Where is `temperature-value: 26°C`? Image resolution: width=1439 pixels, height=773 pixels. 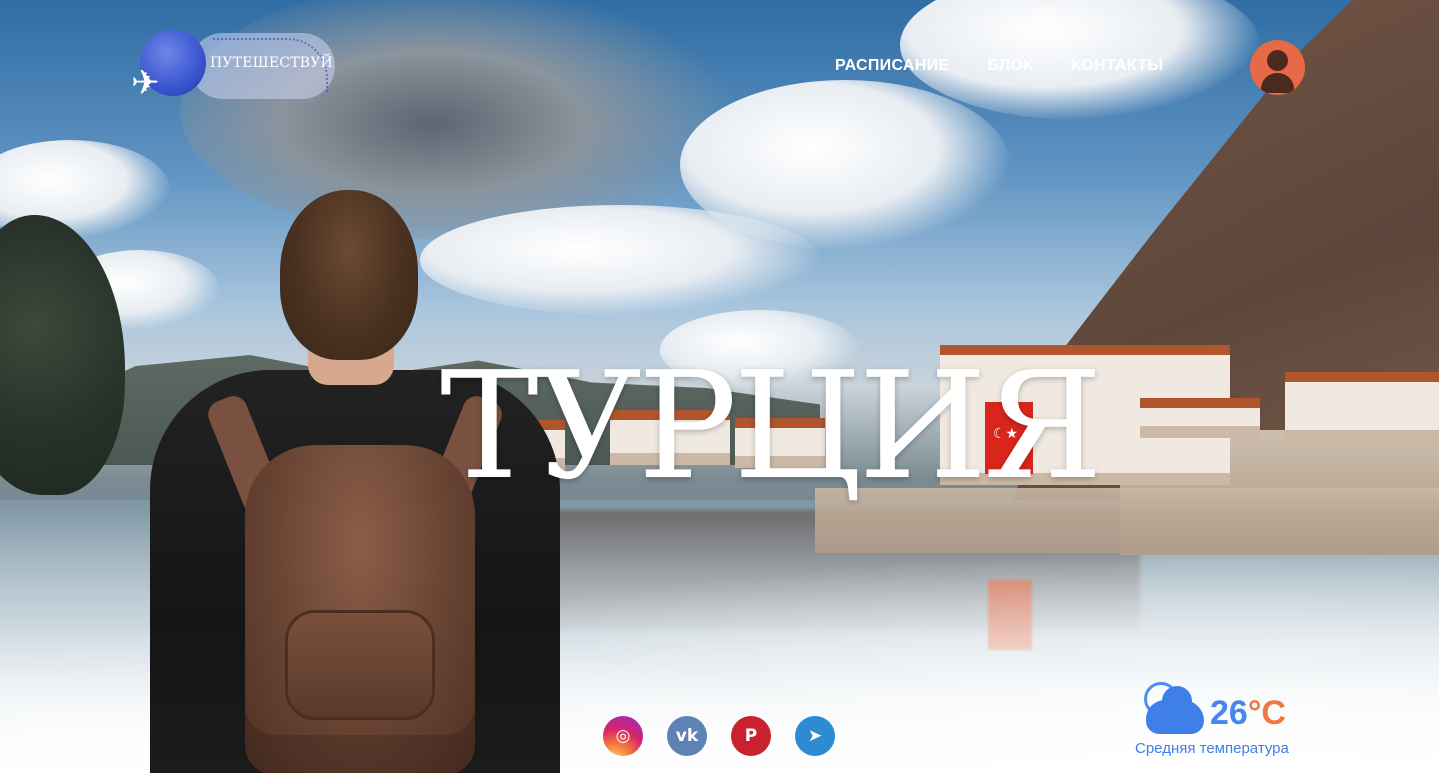 temperature-value: 26°C is located at coordinates (1248, 713).